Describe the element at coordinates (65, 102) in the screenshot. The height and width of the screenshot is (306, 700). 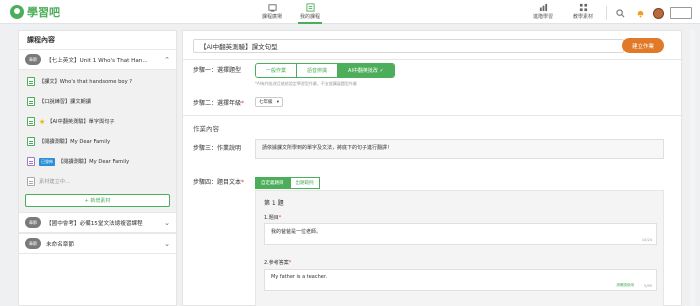
I see `material-label: 【口說練習】課文朗讀` at that location.